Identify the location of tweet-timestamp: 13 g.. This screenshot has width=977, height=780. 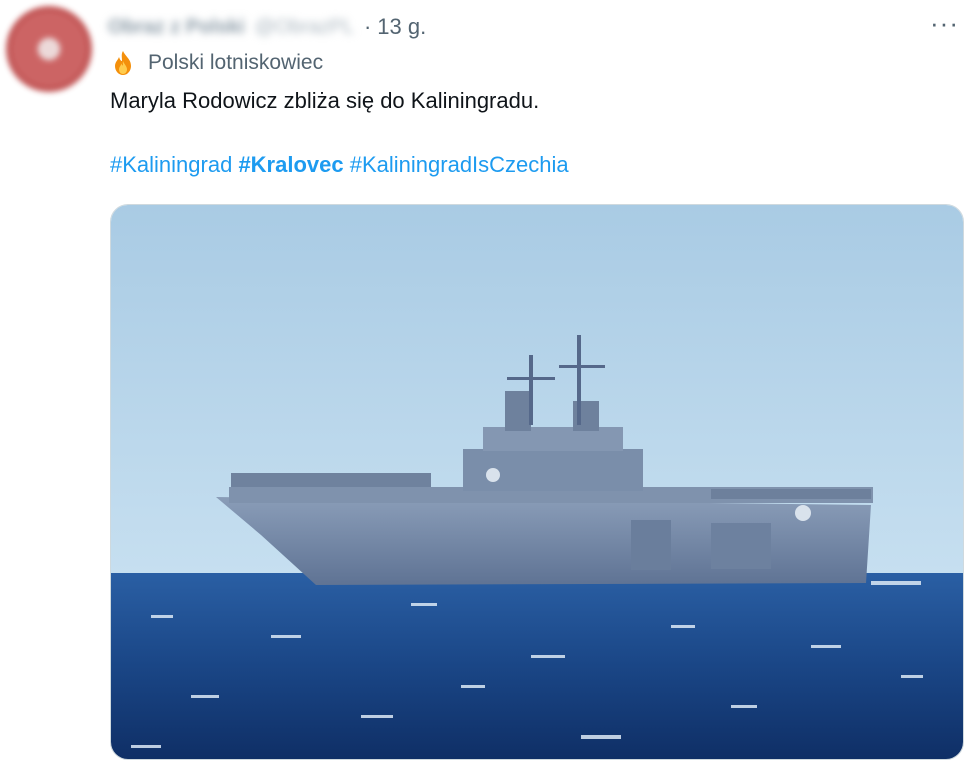
(401, 27).